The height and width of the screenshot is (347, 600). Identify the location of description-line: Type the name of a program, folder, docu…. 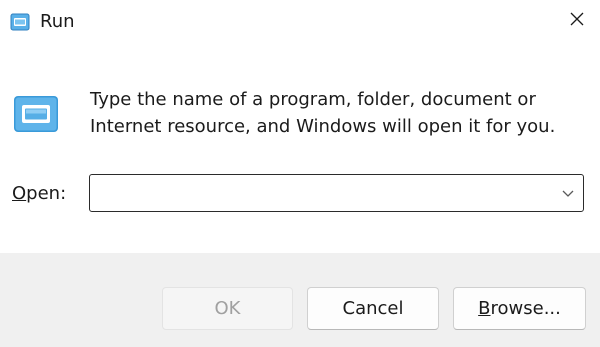
(313, 99).